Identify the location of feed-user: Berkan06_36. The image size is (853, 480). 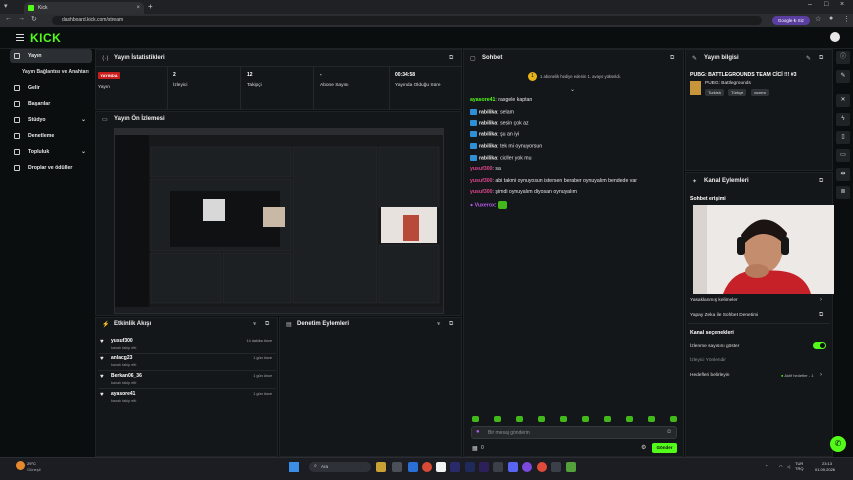
(126, 376).